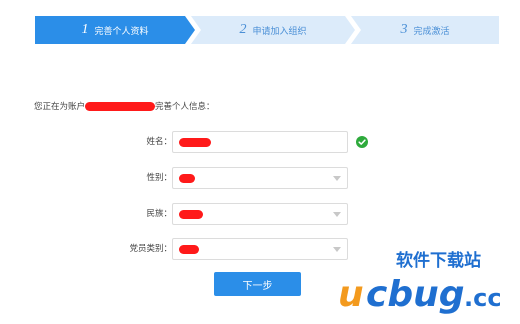 This screenshot has height=324, width=520. Describe the element at coordinates (121, 31) in the screenshot. I see `step-label: 完善个人资料` at that location.